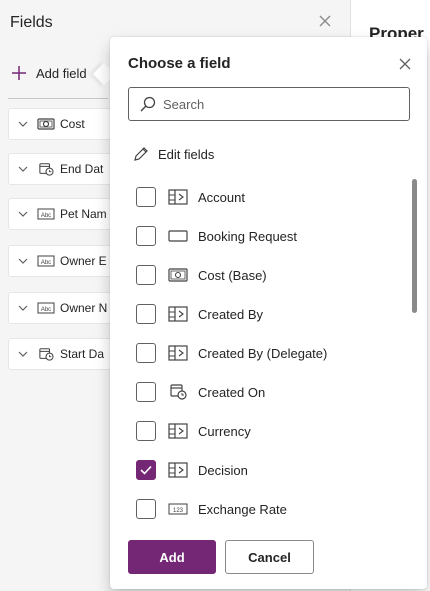  I want to click on field-row-label: Owner E, so click(83, 261).